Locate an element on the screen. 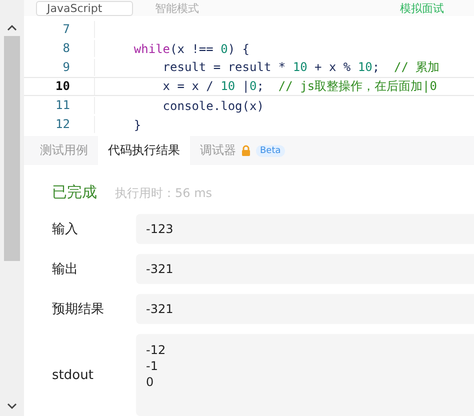 The height and width of the screenshot is (416, 474). tab: 调试器 Beta is located at coordinates (242, 150).